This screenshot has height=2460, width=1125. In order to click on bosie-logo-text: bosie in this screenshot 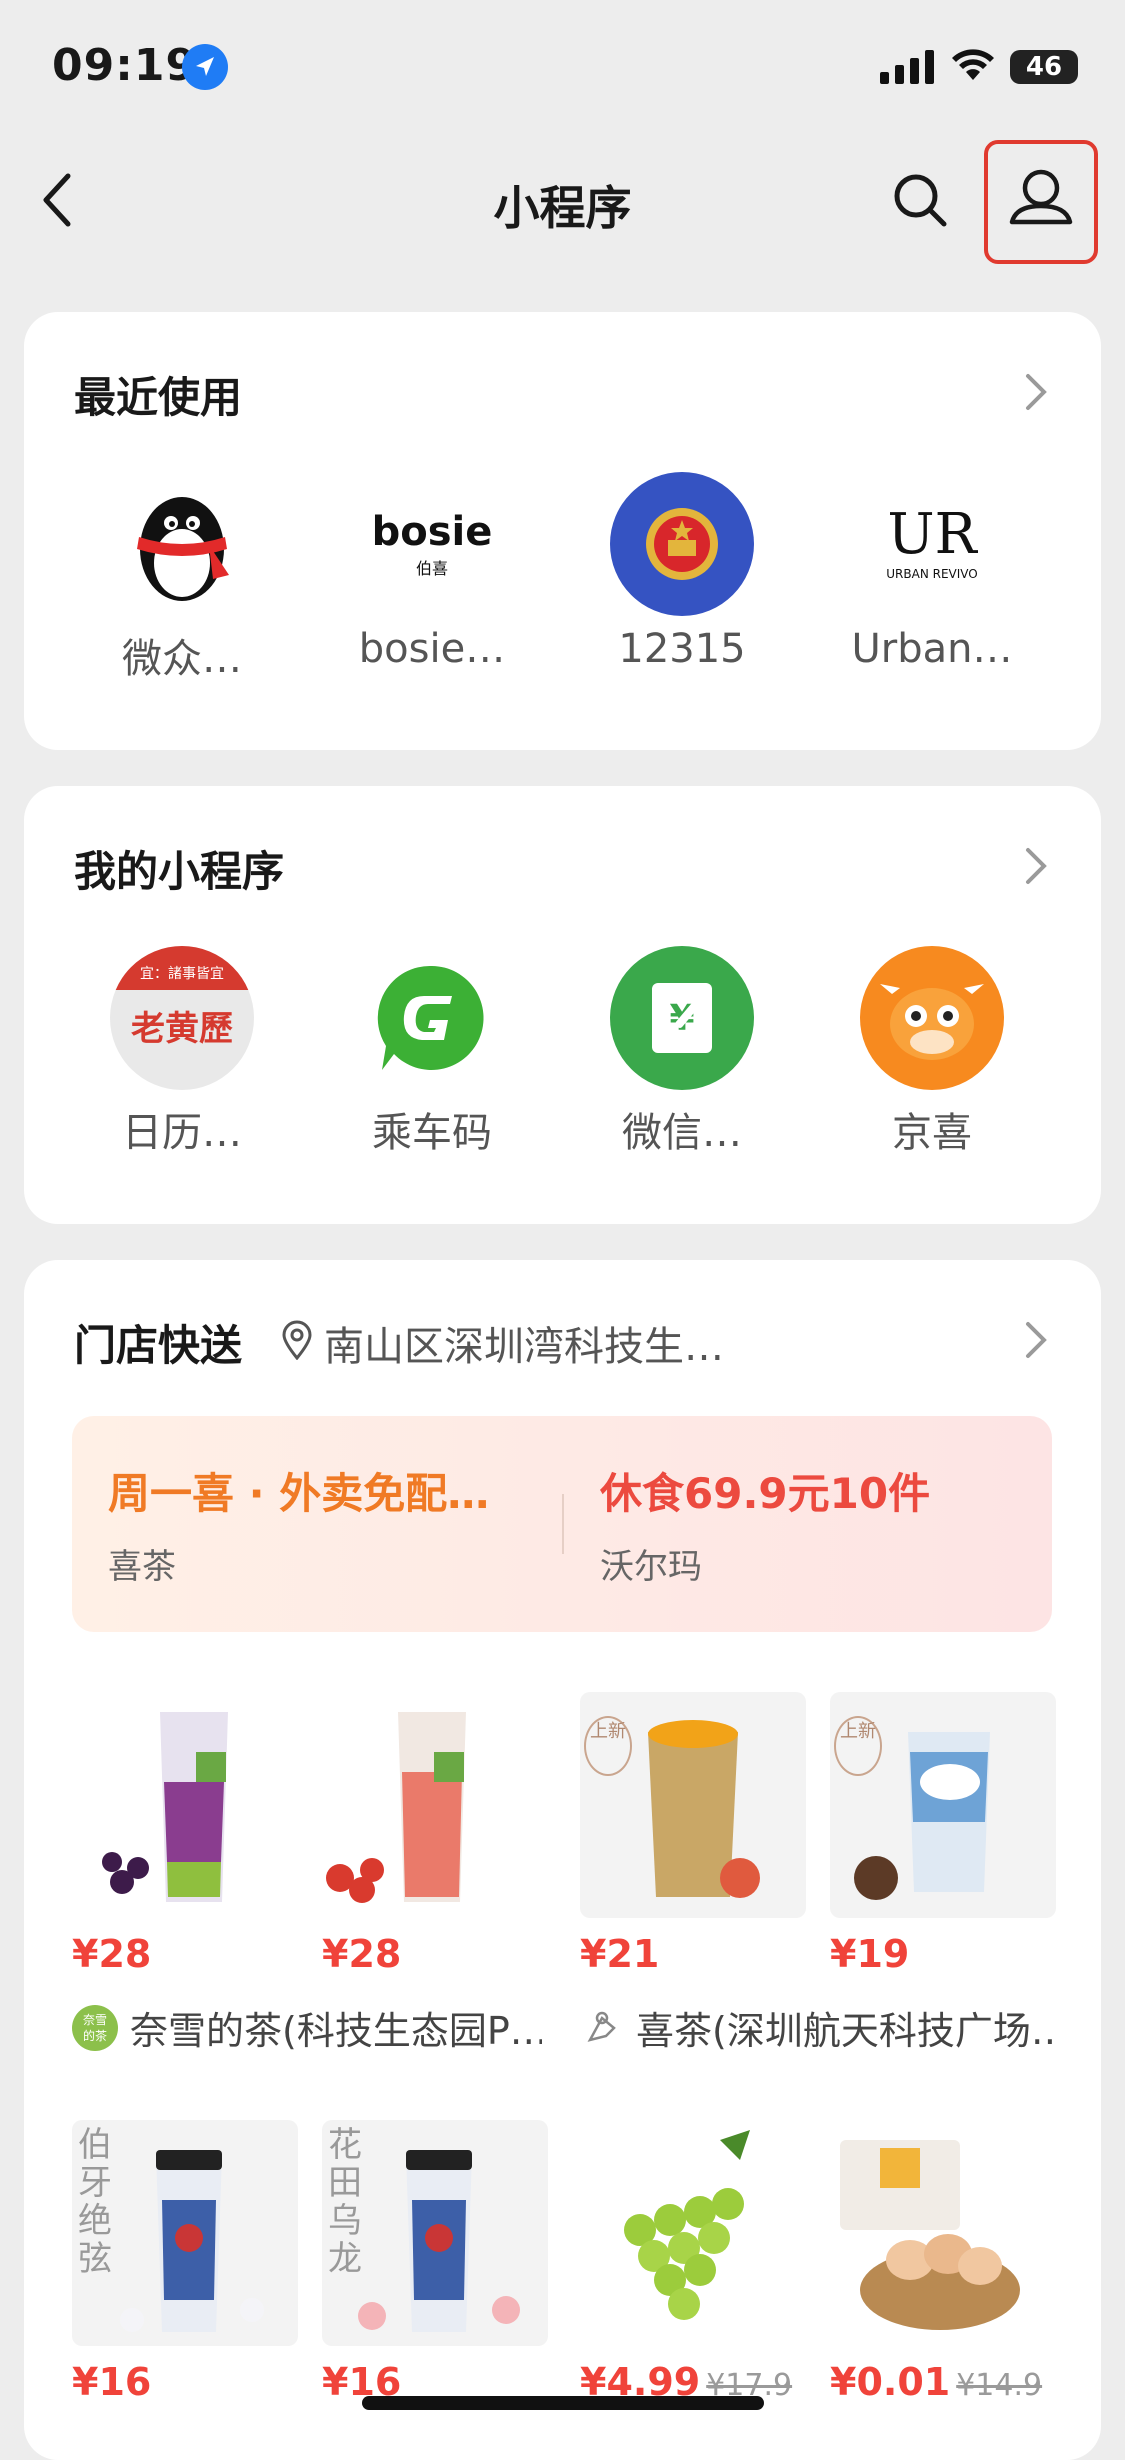, I will do `click(432, 532)`.